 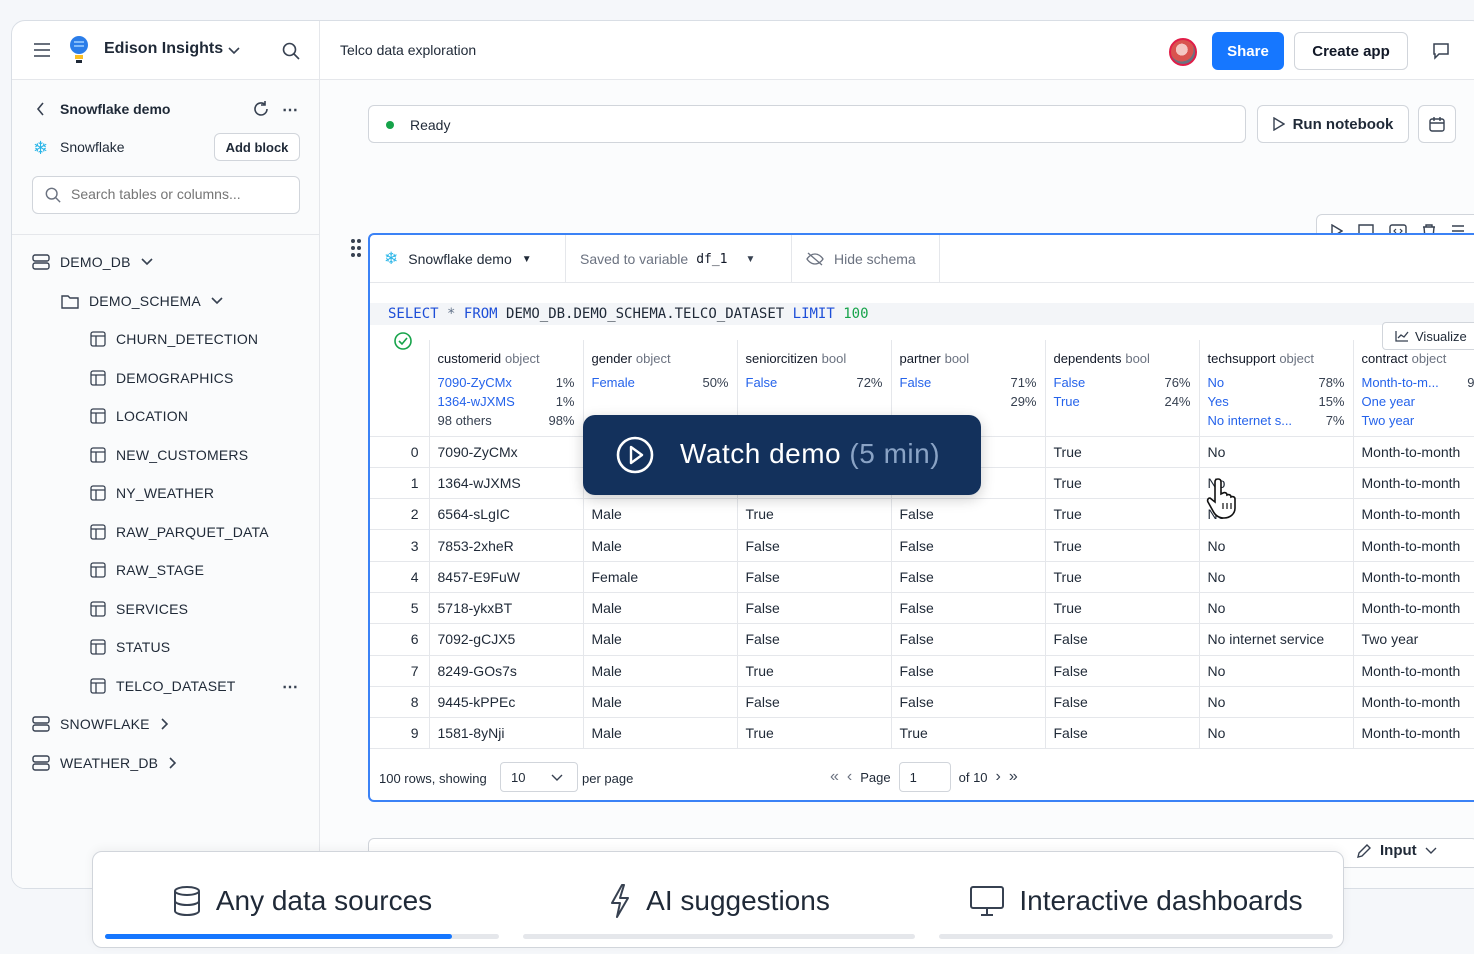 I want to click on table-cell: No, so click(x=1276, y=702).